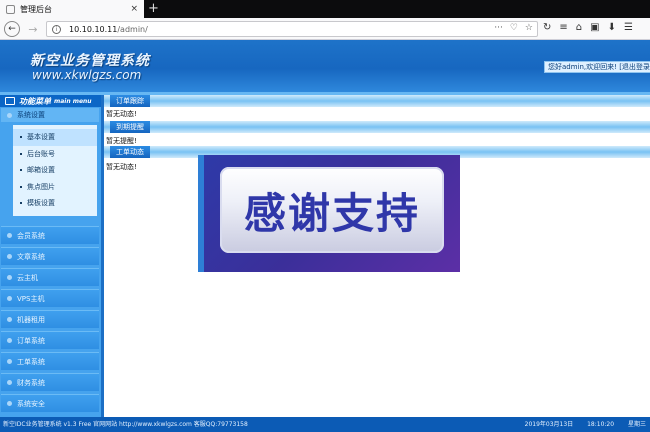 Image resolution: width=650 pixels, height=432 pixels. I want to click on section-label: 系统设置, so click(31, 115).